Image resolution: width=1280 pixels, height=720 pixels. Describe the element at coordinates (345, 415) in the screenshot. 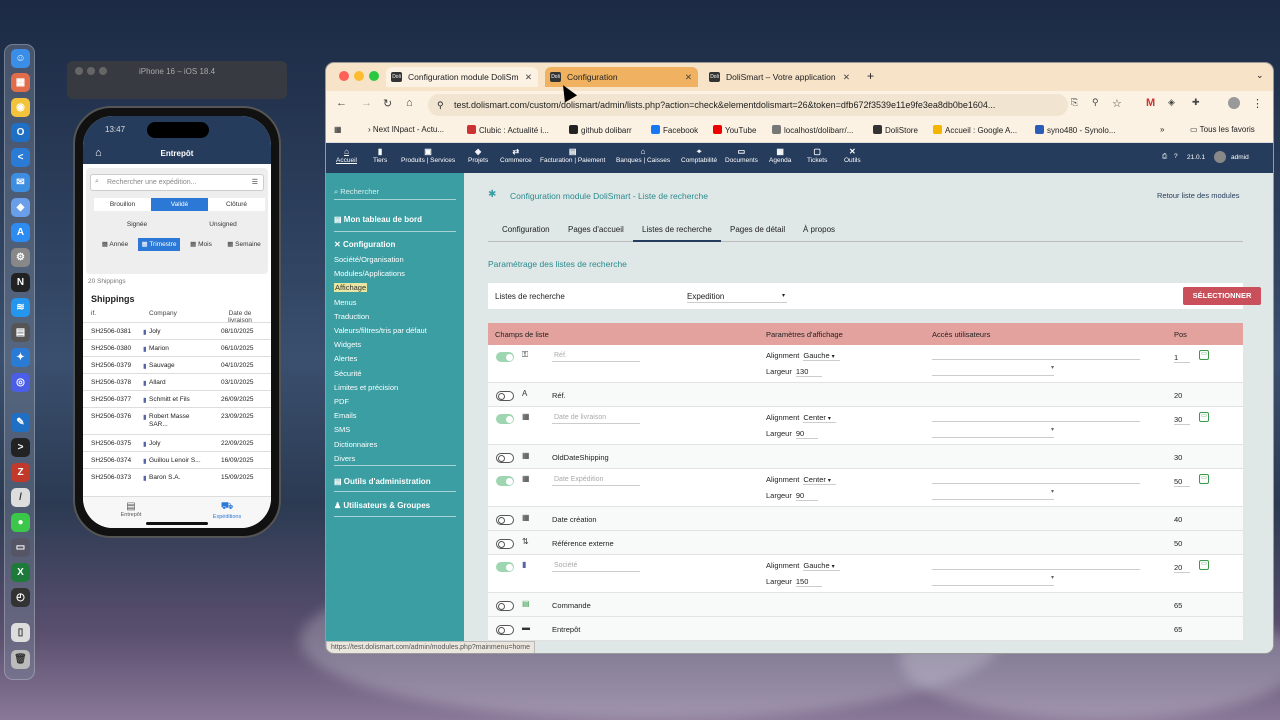

I see `sidebar-item-11: Emails` at that location.